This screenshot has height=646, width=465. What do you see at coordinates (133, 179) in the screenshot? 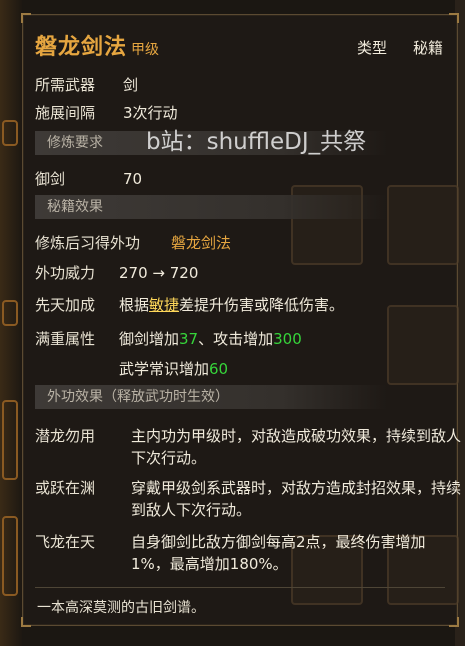
I see `sword-value: 70` at bounding box center [133, 179].